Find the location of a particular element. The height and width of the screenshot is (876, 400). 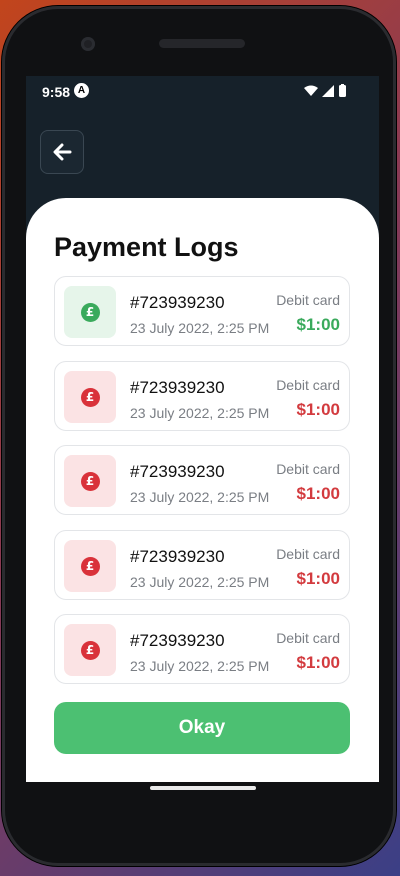

wifi-icon is located at coordinates (311, 90).